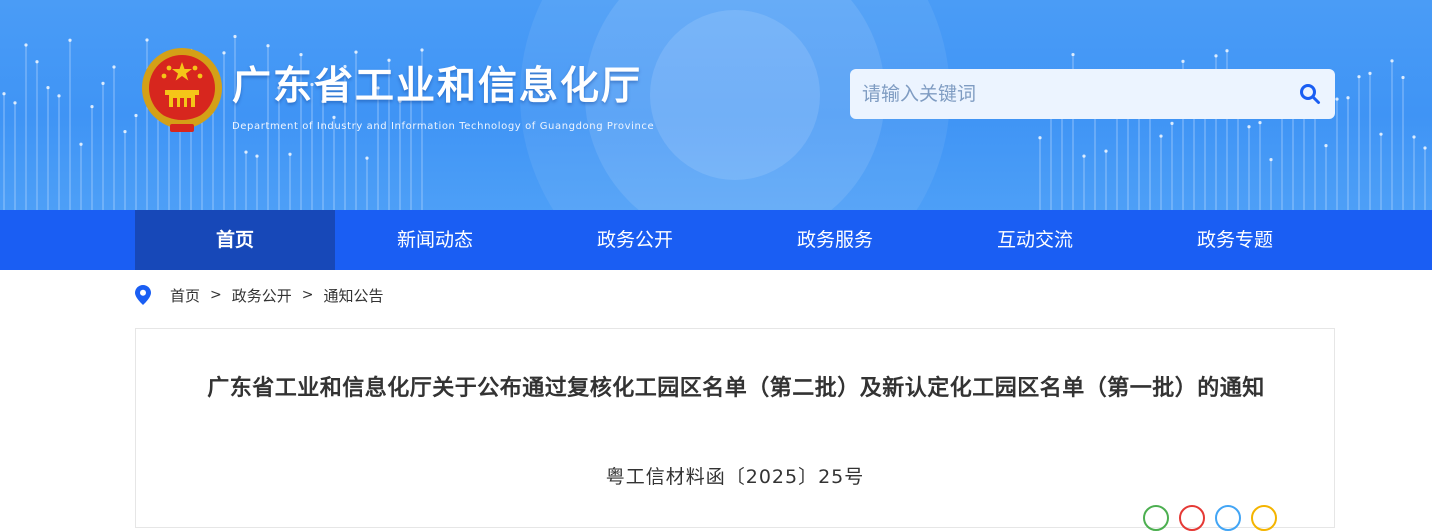 This screenshot has height=531, width=1432. I want to click on national-emblem-icon, so click(182, 90).